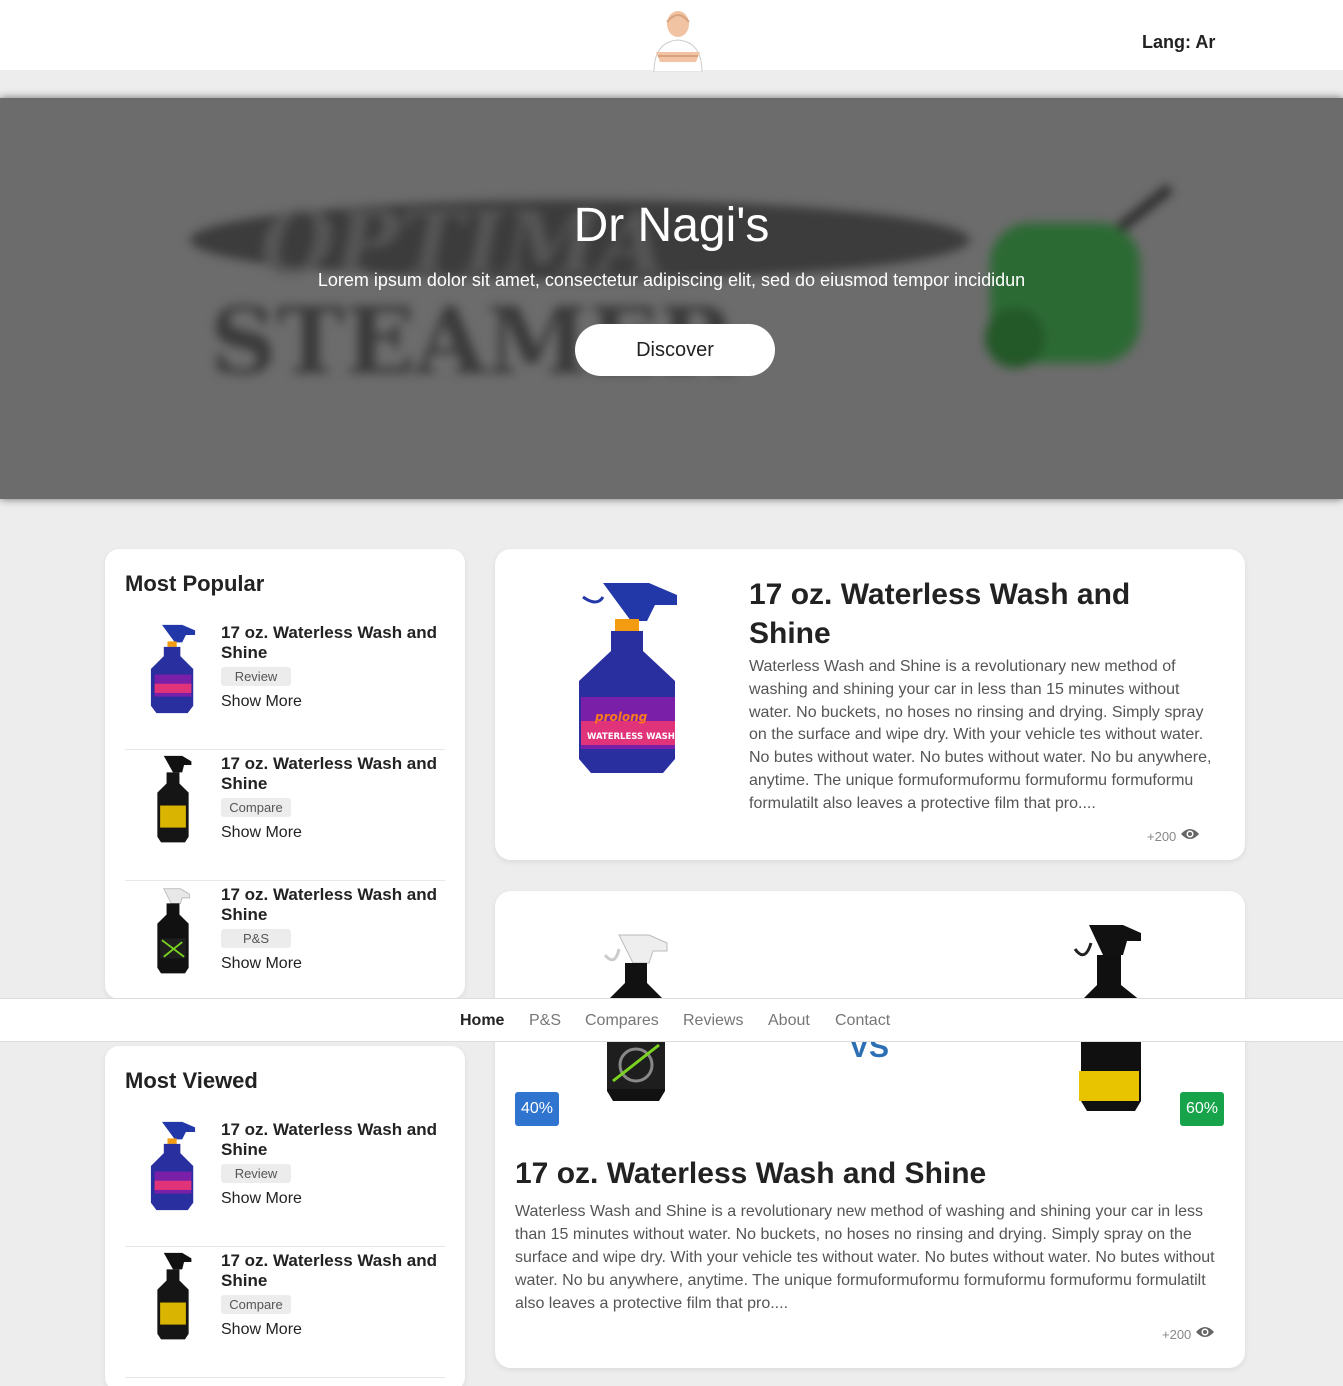 This screenshot has height=1386, width=1343. I want to click on hero-title: Dr Nagi's, so click(671, 225).